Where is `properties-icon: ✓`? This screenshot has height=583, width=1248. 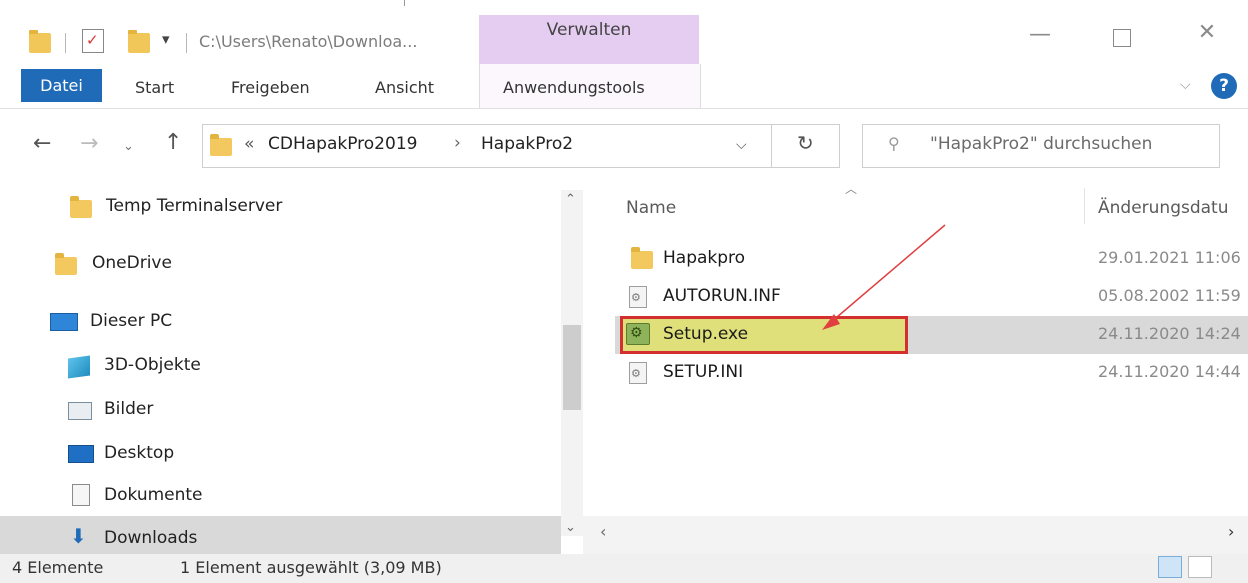 properties-icon: ✓ is located at coordinates (93, 41).